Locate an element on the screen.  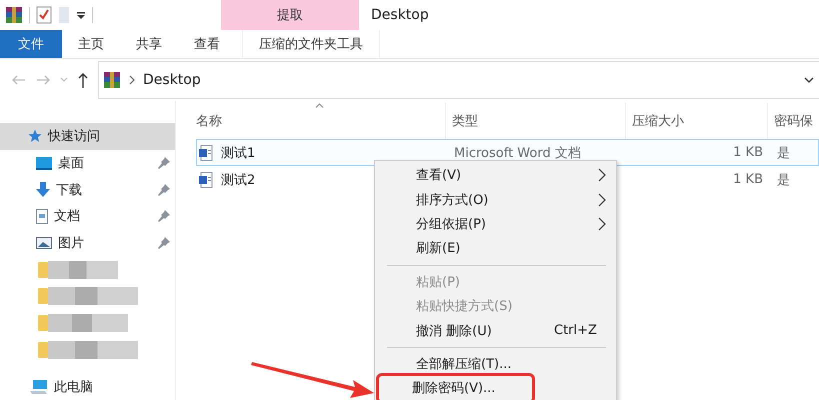
window-title: Desktop is located at coordinates (400, 15).